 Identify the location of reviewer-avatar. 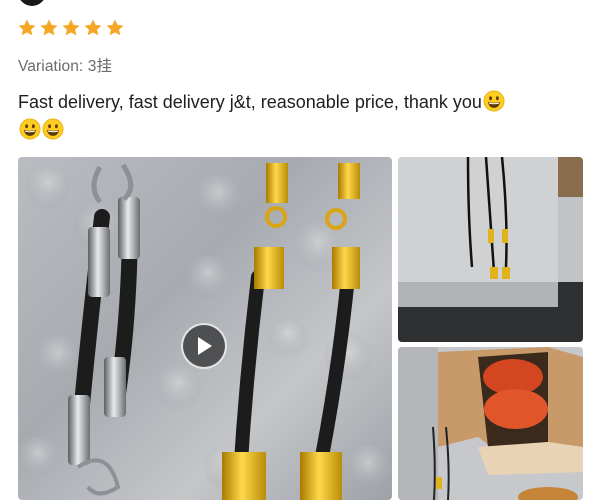
(32, 3).